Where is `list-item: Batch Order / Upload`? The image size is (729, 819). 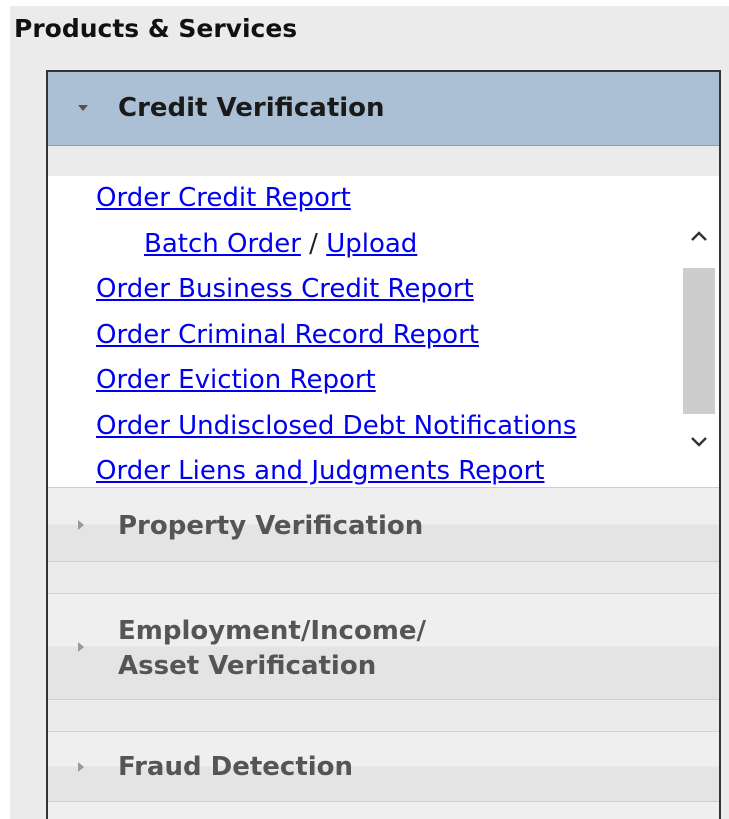 list-item: Batch Order / Upload is located at coordinates (336, 247).